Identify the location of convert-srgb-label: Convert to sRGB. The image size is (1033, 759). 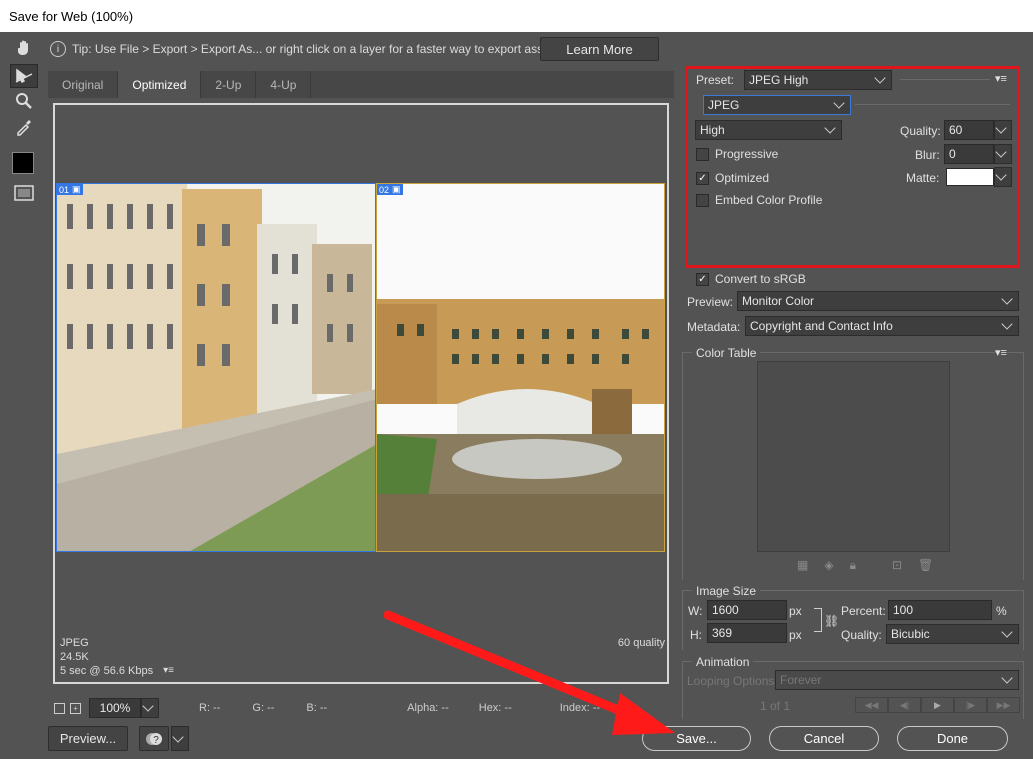
(760, 279).